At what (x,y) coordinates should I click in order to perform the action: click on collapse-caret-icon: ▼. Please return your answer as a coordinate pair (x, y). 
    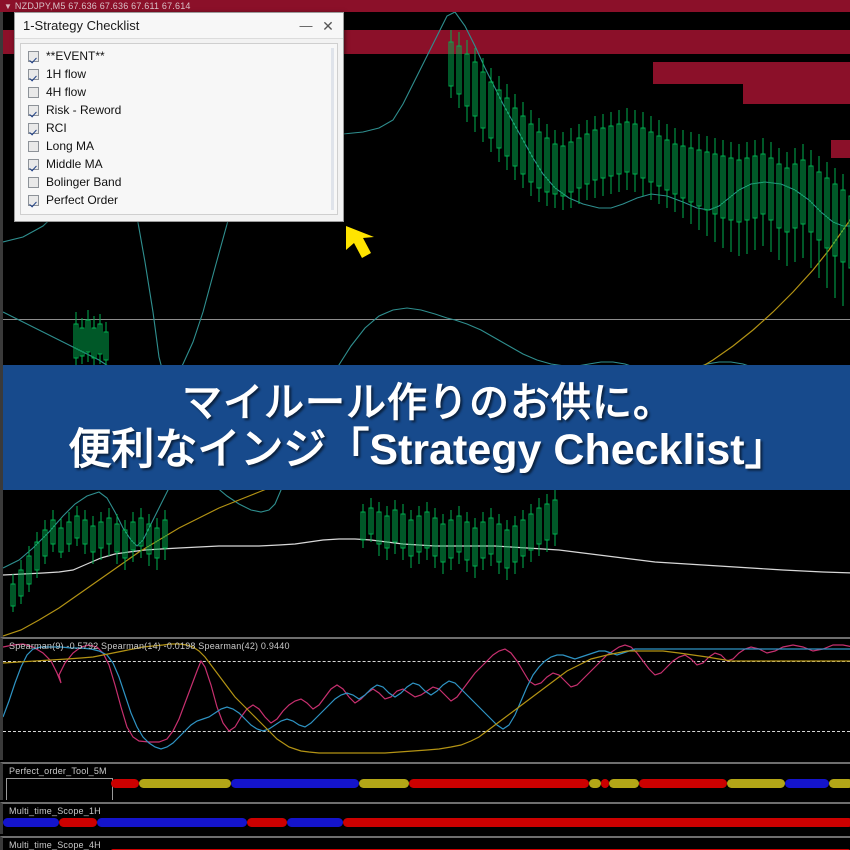
    Looking at the image, I should click on (8, 6).